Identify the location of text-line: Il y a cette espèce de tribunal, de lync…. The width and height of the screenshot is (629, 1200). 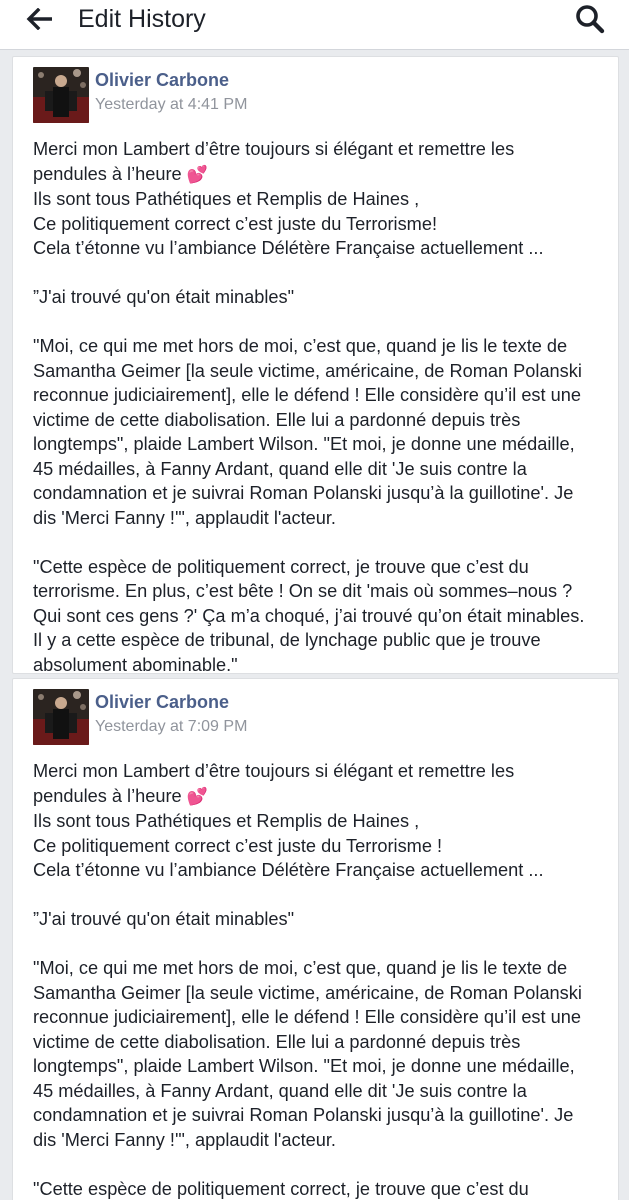
(287, 640).